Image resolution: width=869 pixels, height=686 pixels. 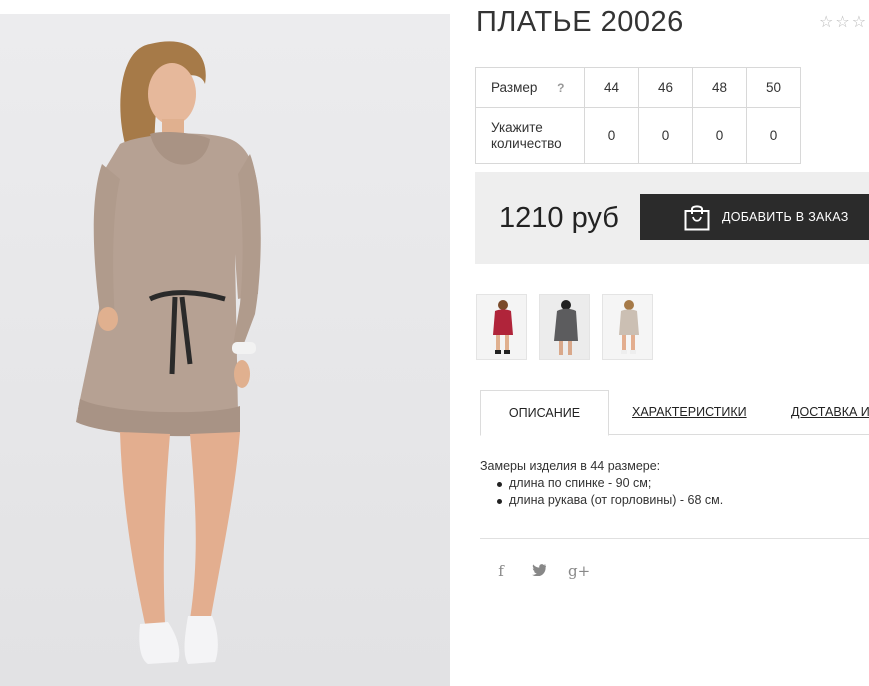 I want to click on divider, so click(x=674, y=538).